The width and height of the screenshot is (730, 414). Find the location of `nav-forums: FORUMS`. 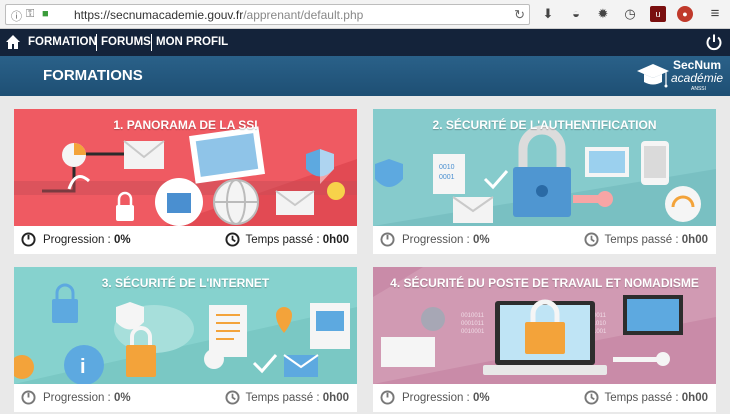

nav-forums: FORUMS is located at coordinates (126, 42).